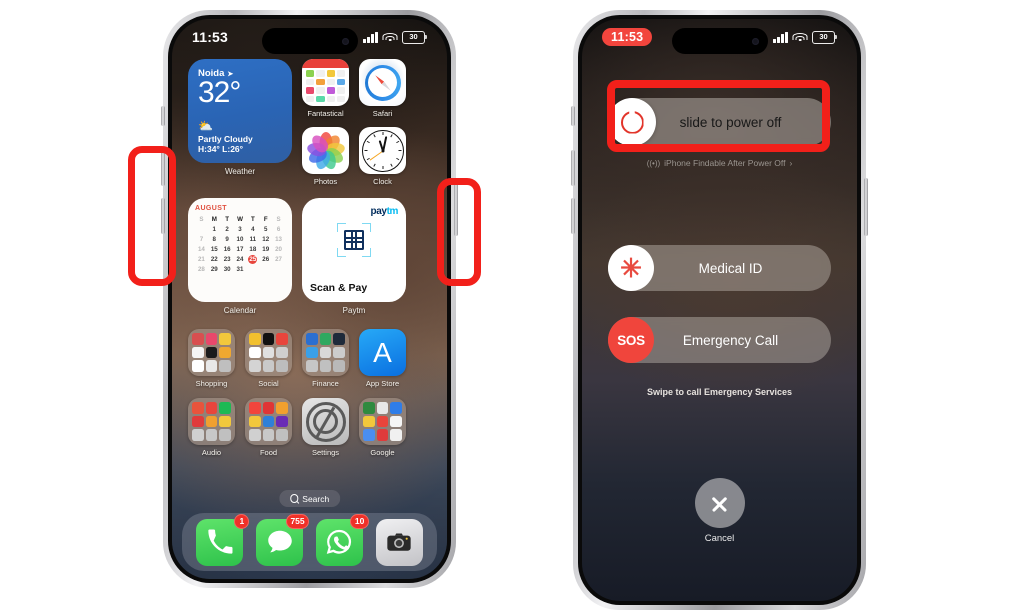 Image resolution: width=1024 pixels, height=614 pixels. Describe the element at coordinates (253, 259) in the screenshot. I see `calendar-day: 25` at that location.